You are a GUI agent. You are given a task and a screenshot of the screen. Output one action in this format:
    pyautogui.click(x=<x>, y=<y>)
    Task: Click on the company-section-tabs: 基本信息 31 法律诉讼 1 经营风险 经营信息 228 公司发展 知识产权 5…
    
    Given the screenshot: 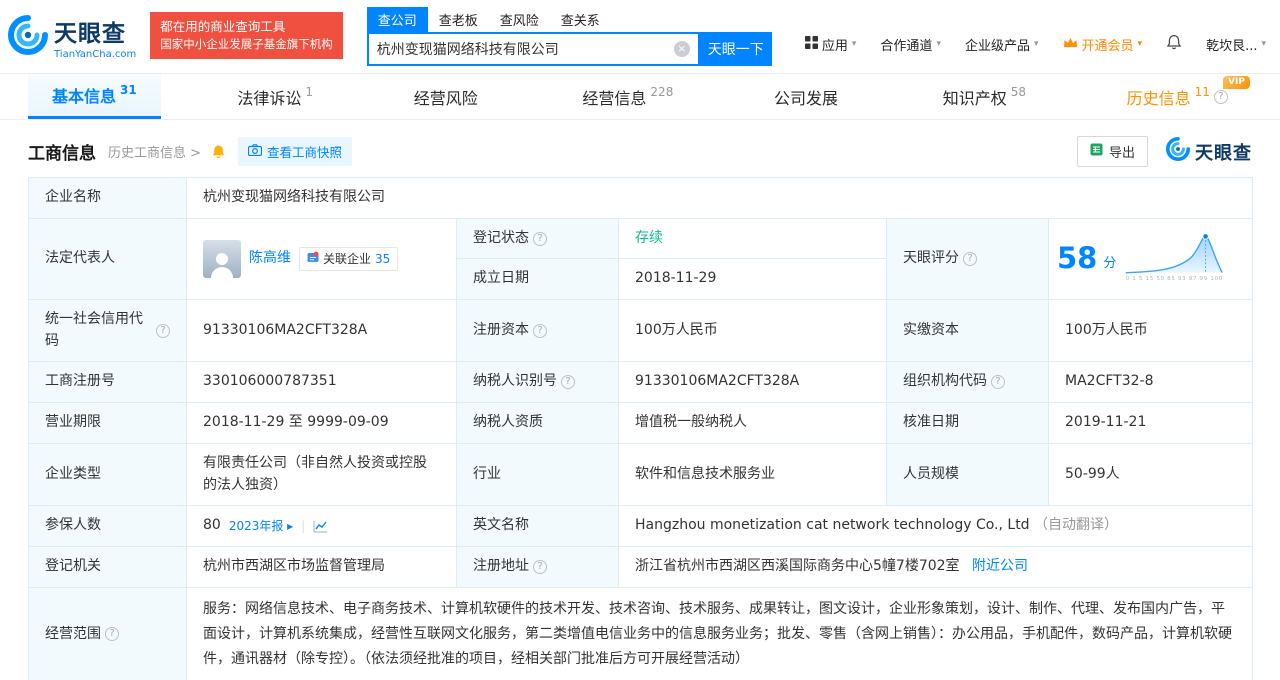 What is the action you would take?
    pyautogui.click(x=640, y=97)
    